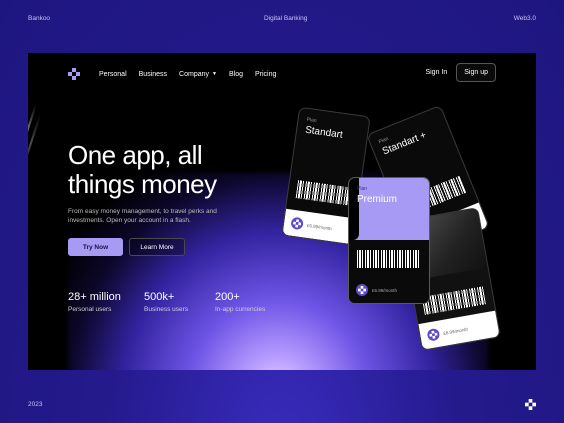 Image resolution: width=564 pixels, height=423 pixels. Describe the element at coordinates (265, 74) in the screenshot. I see `nav-link-pricing: Pricing` at that location.